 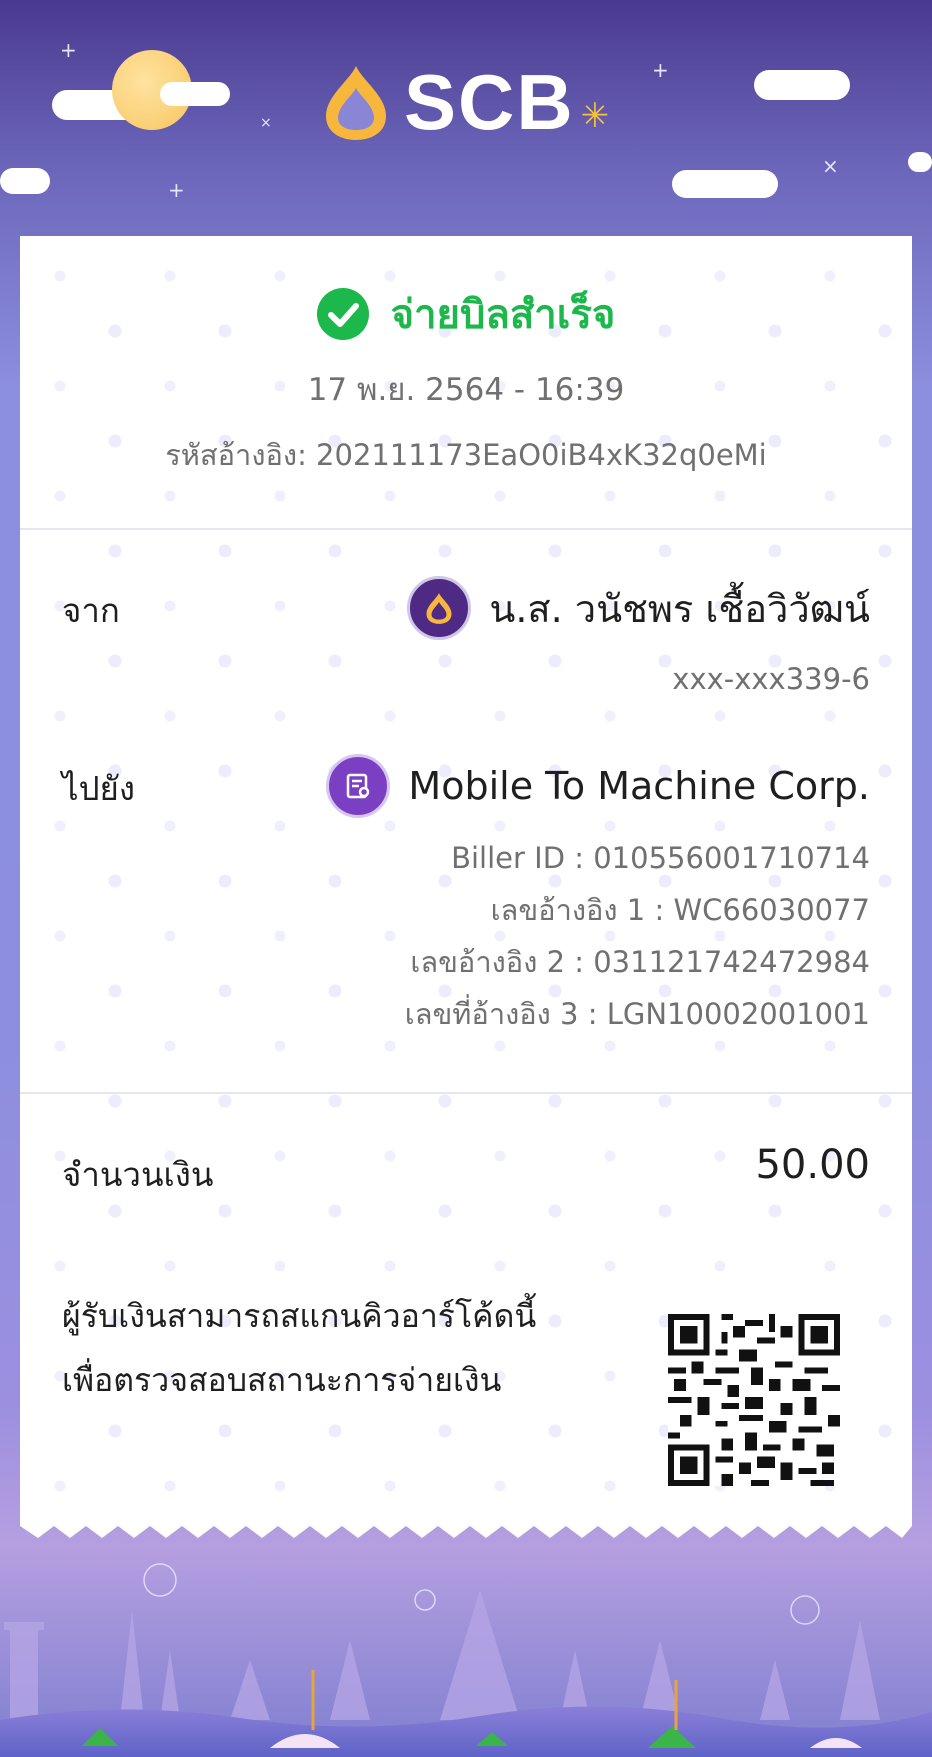 I want to click on from-row: น.ส. วนัชพร เชื้อวิวัฒน์, so click(x=638, y=608).